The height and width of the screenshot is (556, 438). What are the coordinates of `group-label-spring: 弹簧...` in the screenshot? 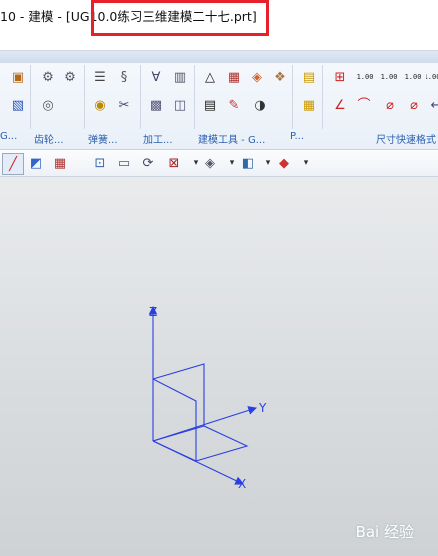 It's located at (103, 138).